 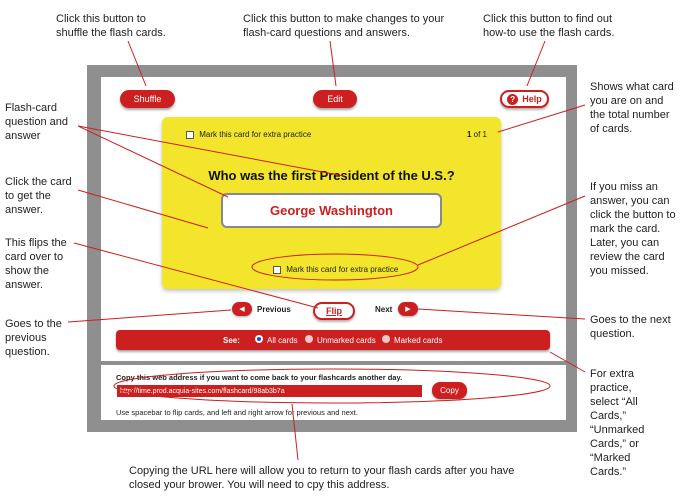 I want to click on callout-mark, so click(x=501, y=230).